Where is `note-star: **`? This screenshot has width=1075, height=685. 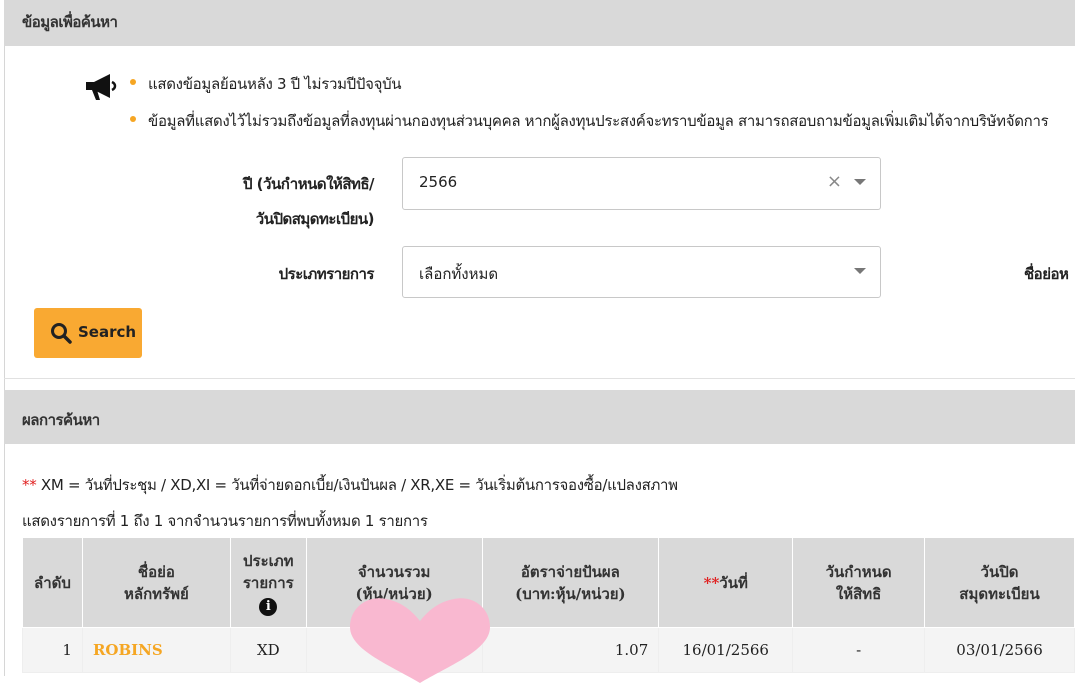
note-star: ** is located at coordinates (29, 485).